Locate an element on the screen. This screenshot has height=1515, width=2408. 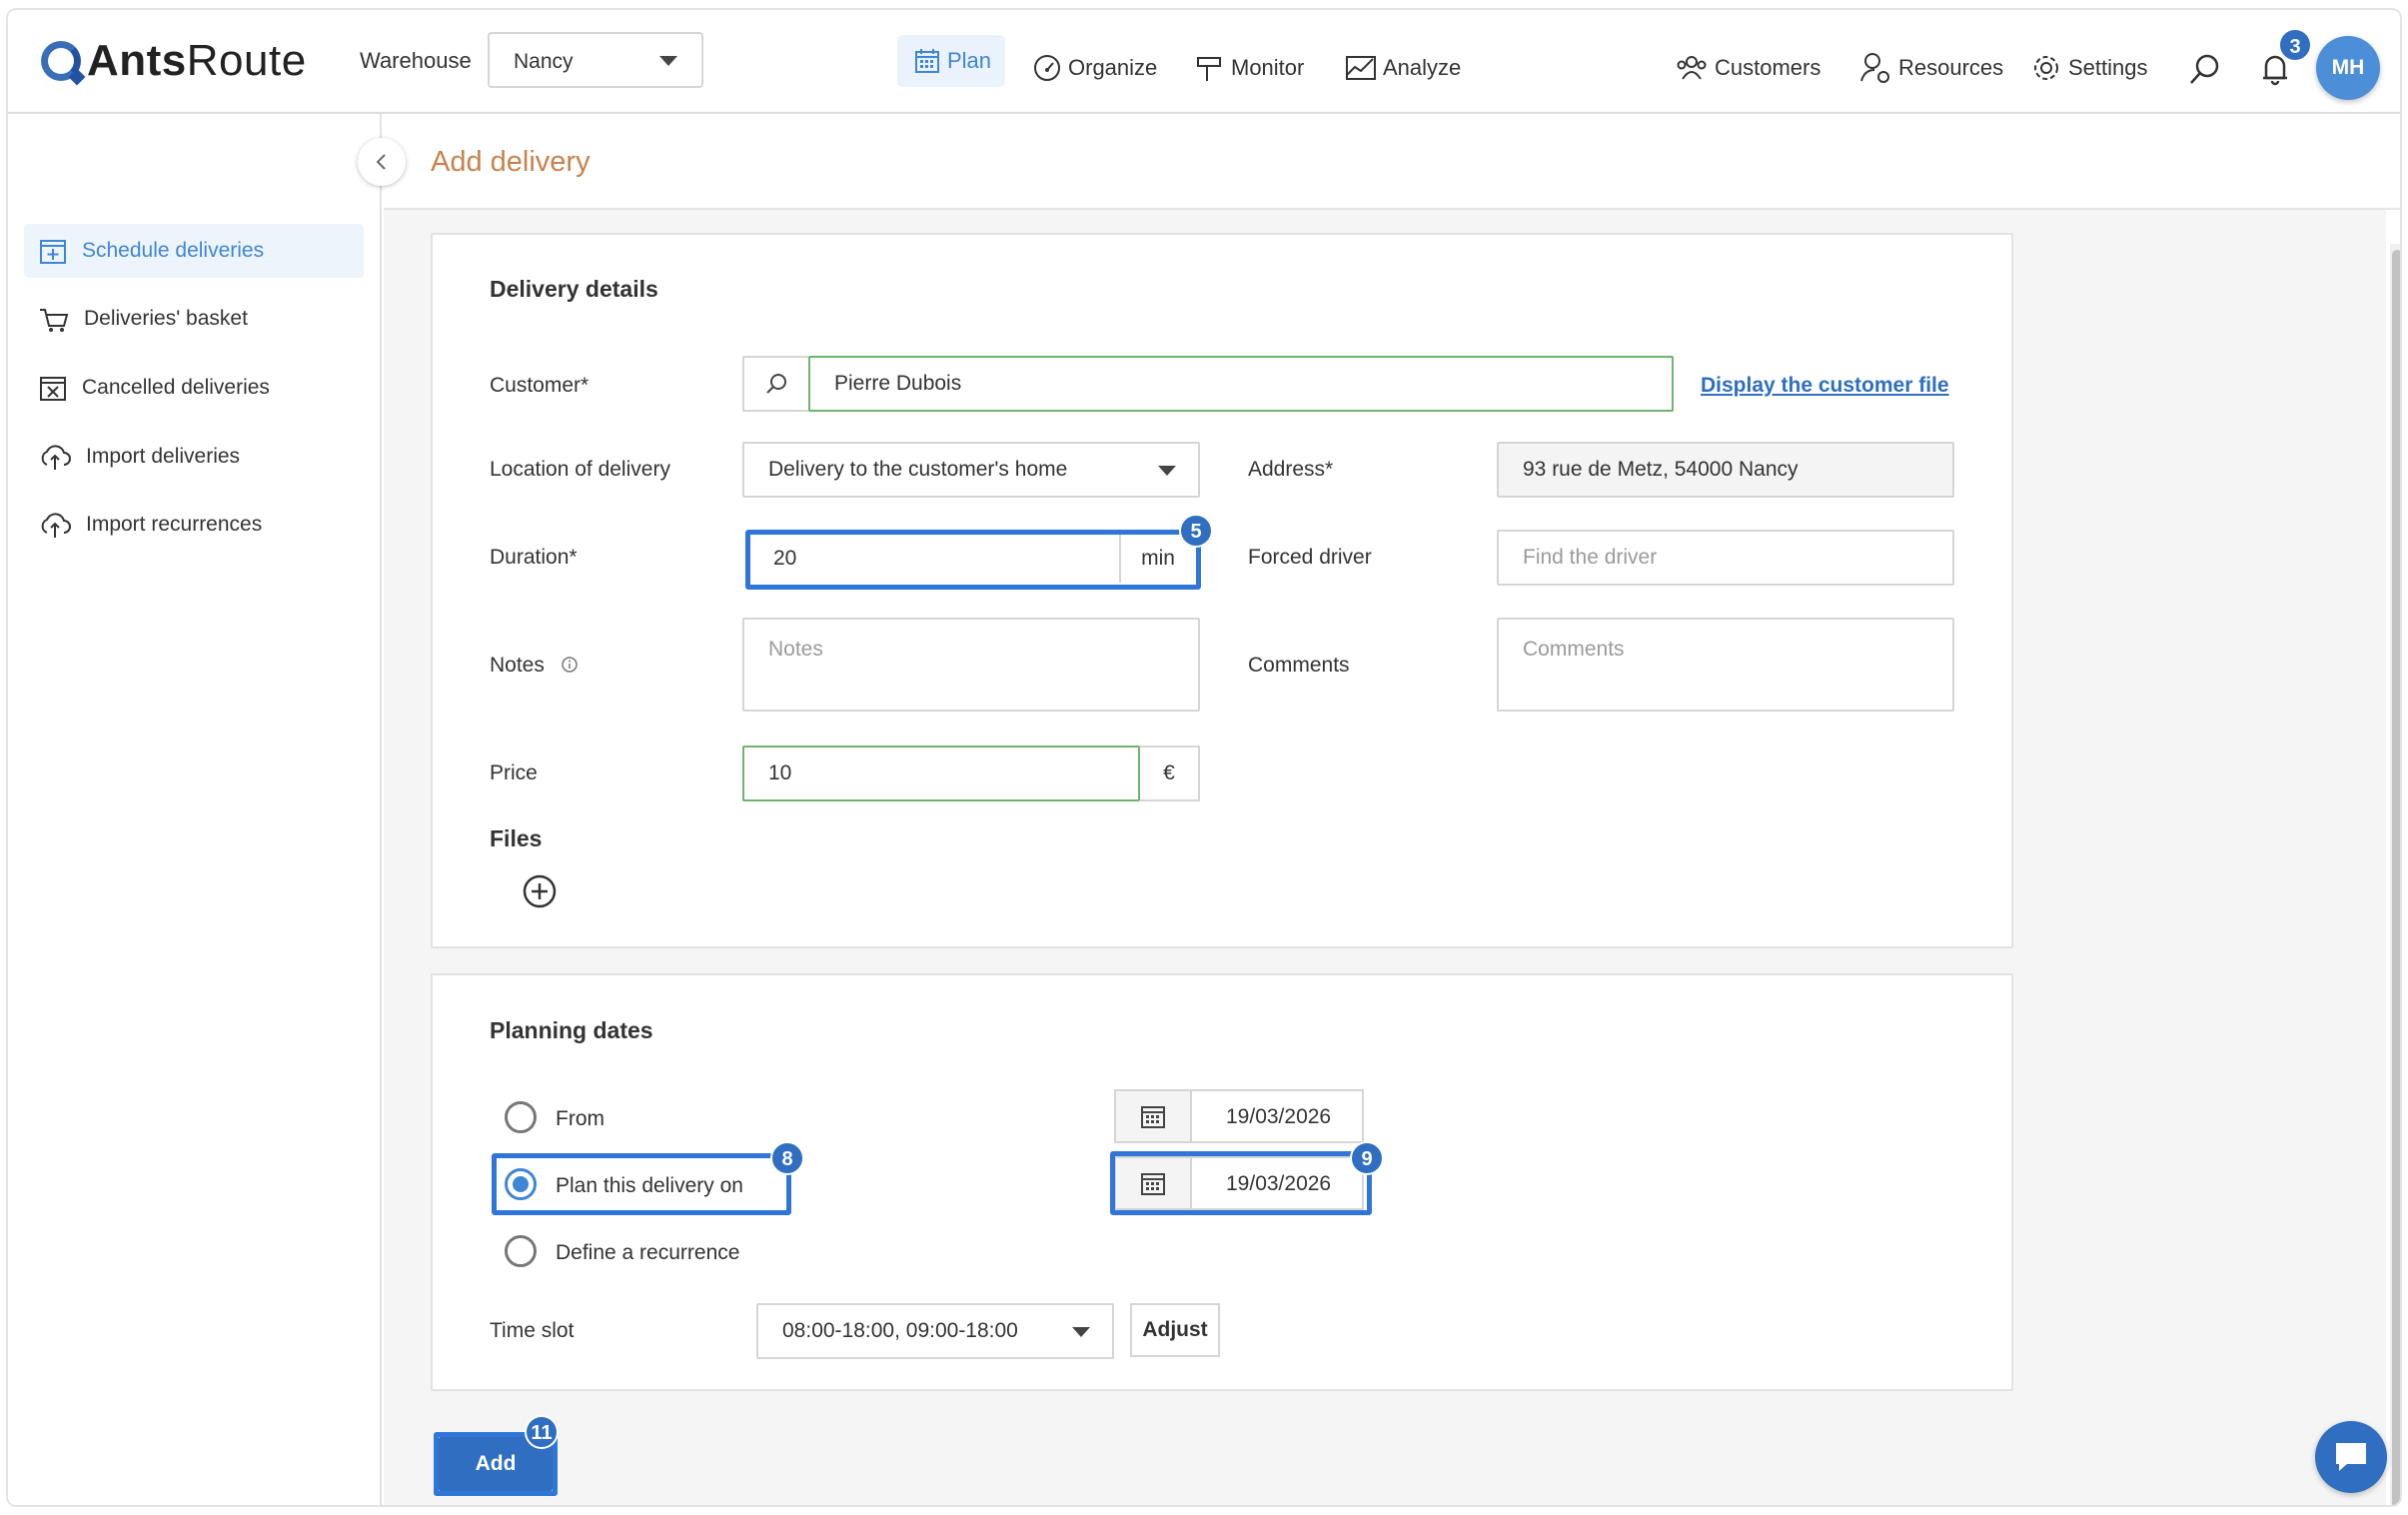
avatar: MH is located at coordinates (2348, 68).